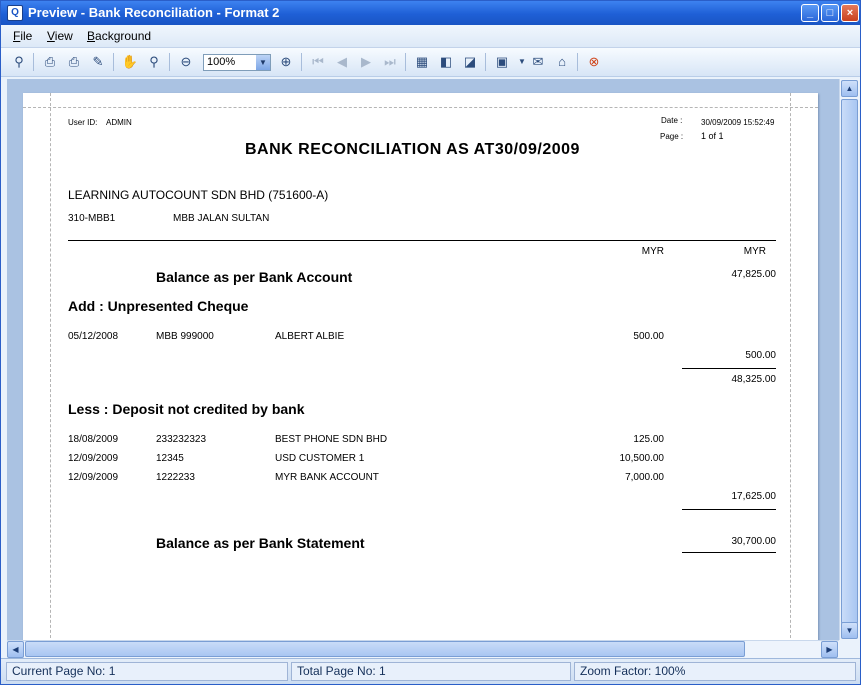 The width and height of the screenshot is (861, 685). What do you see at coordinates (286, 62) in the screenshot?
I see `zoom-in-icon: ⊕` at bounding box center [286, 62].